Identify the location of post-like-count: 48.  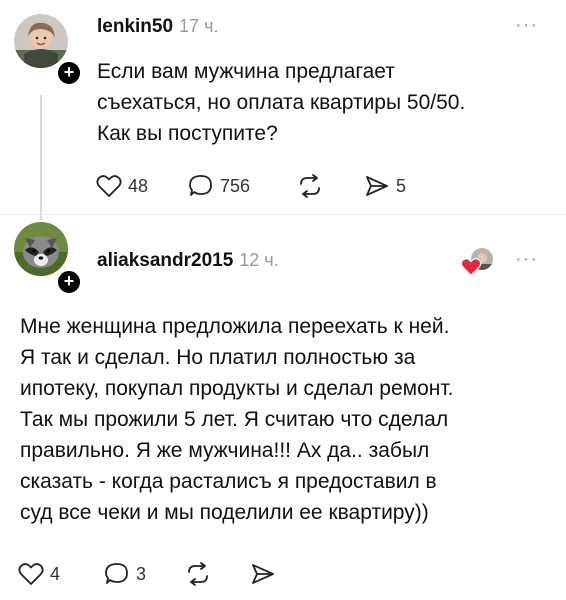
(138, 185).